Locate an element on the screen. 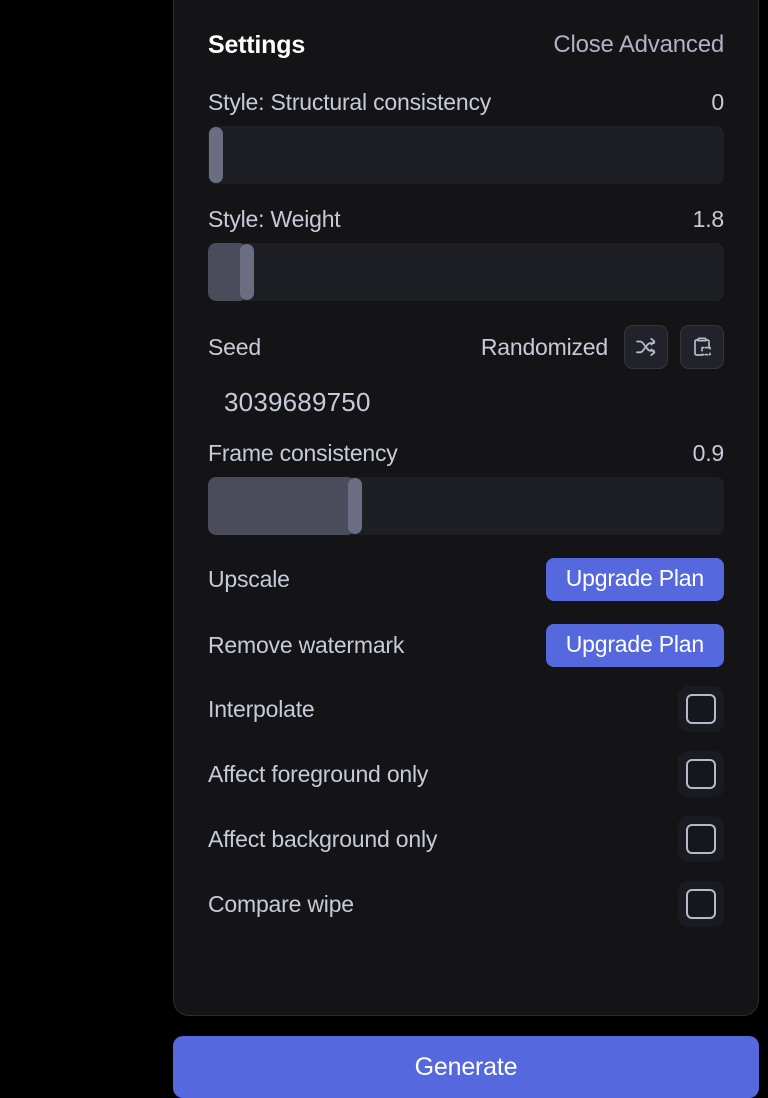 This screenshot has height=1098, width=768. interpolate-row: Interpolate is located at coordinates (466, 709).